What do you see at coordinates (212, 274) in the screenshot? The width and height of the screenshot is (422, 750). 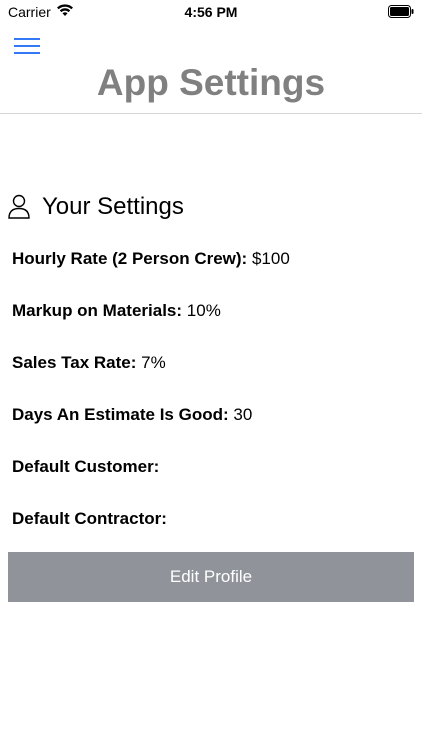 I see `setting-hourly-rate: Hourly Rate (2 Person Crew): $100` at bounding box center [212, 274].